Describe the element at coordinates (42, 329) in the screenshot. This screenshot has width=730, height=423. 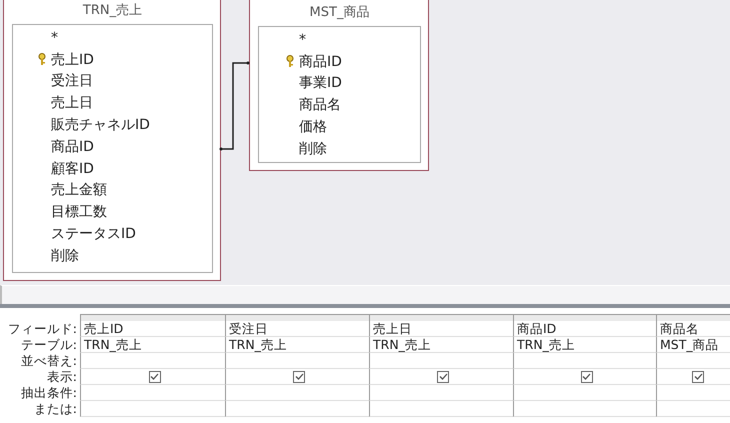
I see `row-label: フィールド:` at that location.